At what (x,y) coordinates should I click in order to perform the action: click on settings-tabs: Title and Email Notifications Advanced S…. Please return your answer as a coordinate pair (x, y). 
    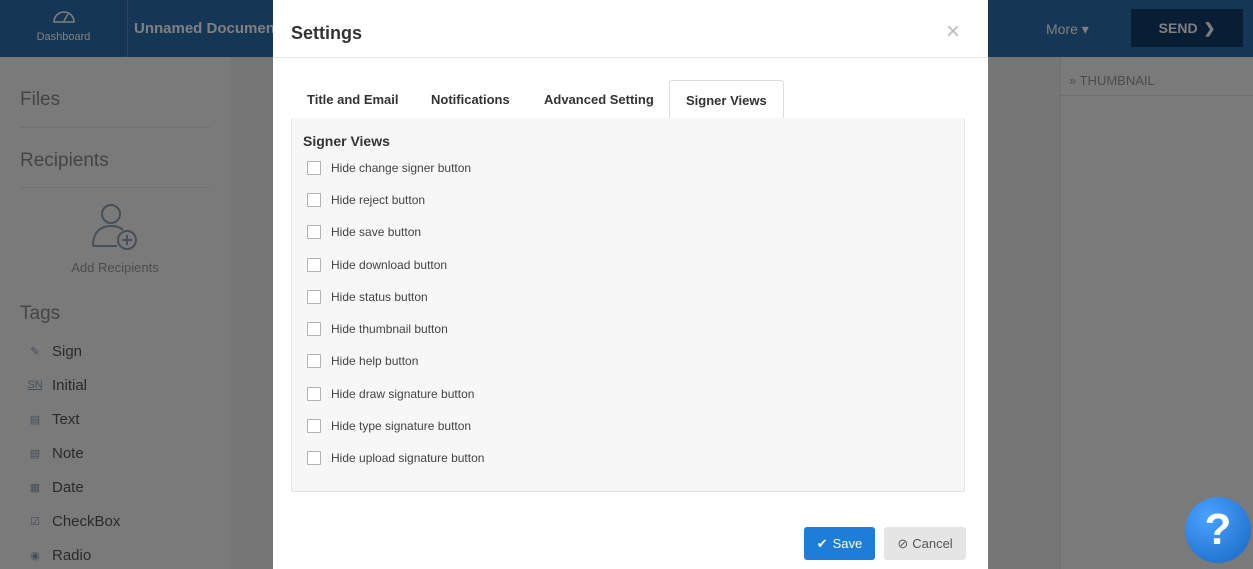
    Looking at the image, I should click on (628, 100).